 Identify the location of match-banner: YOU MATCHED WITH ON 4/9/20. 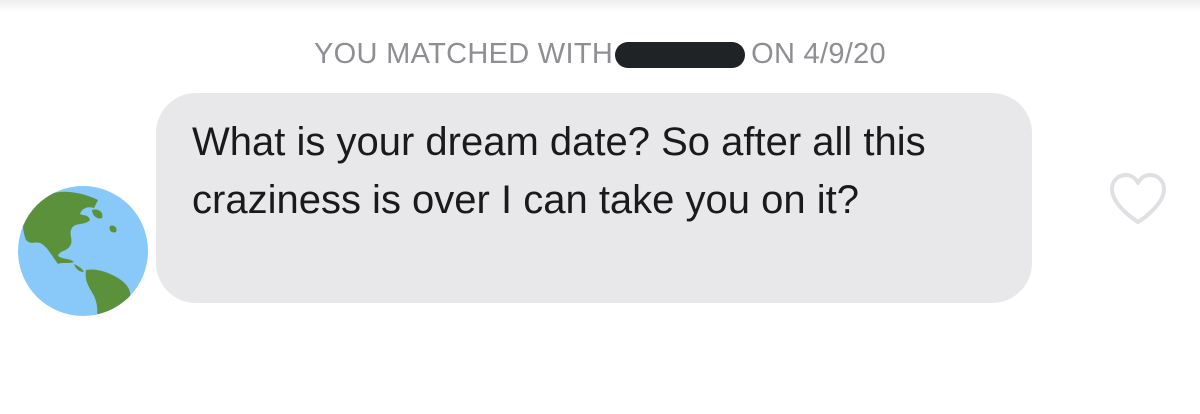
(600, 54).